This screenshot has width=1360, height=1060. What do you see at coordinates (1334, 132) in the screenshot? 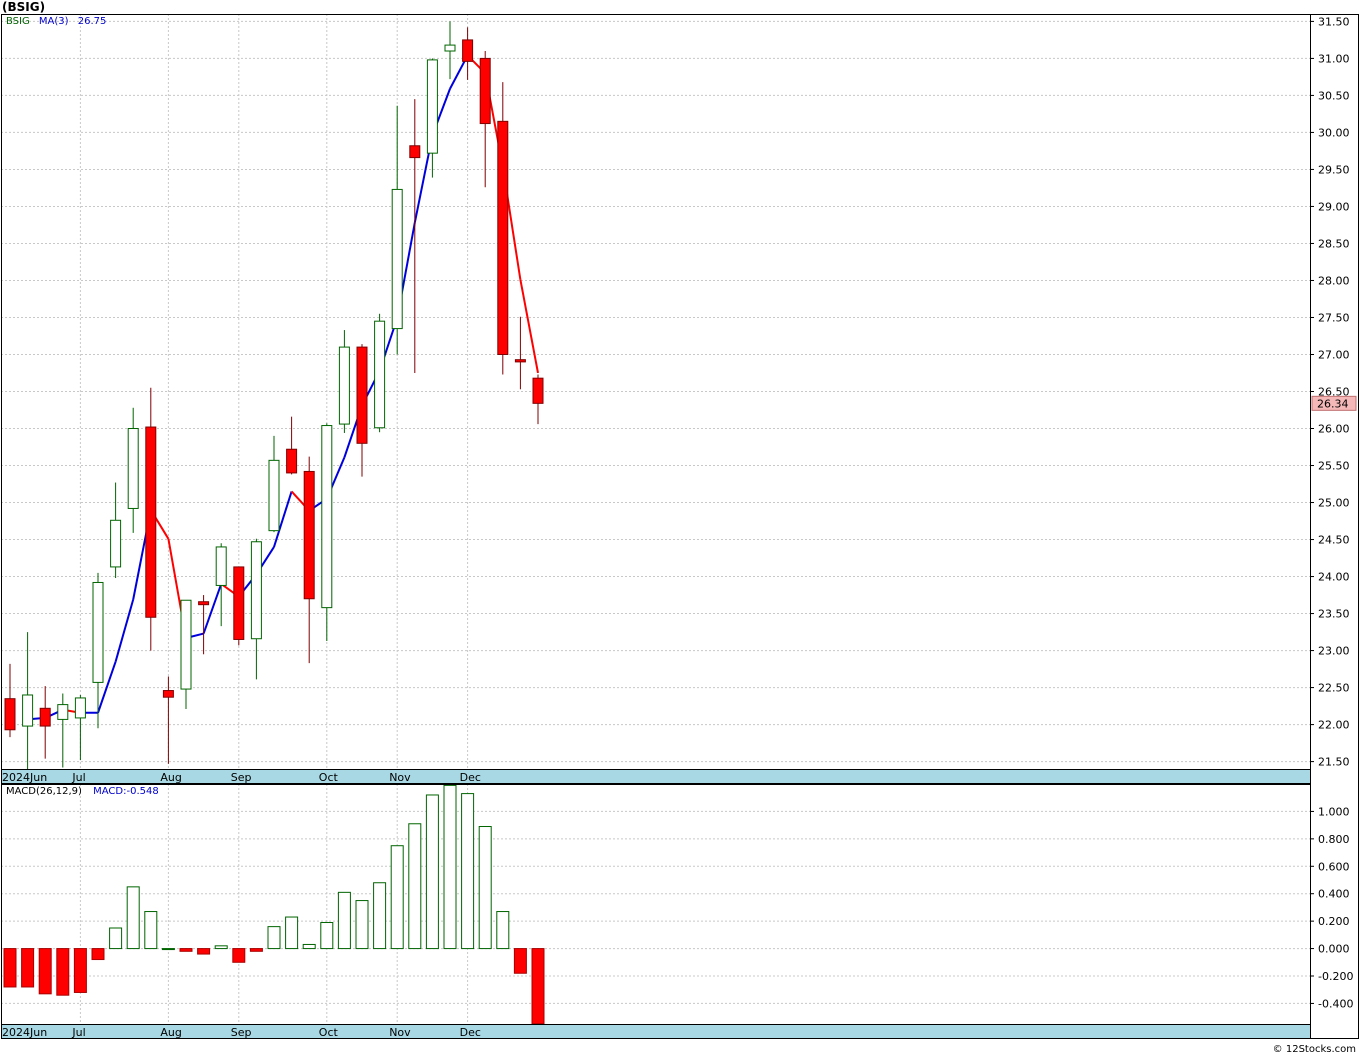
I see `y-tick-label: 30.00` at bounding box center [1334, 132].